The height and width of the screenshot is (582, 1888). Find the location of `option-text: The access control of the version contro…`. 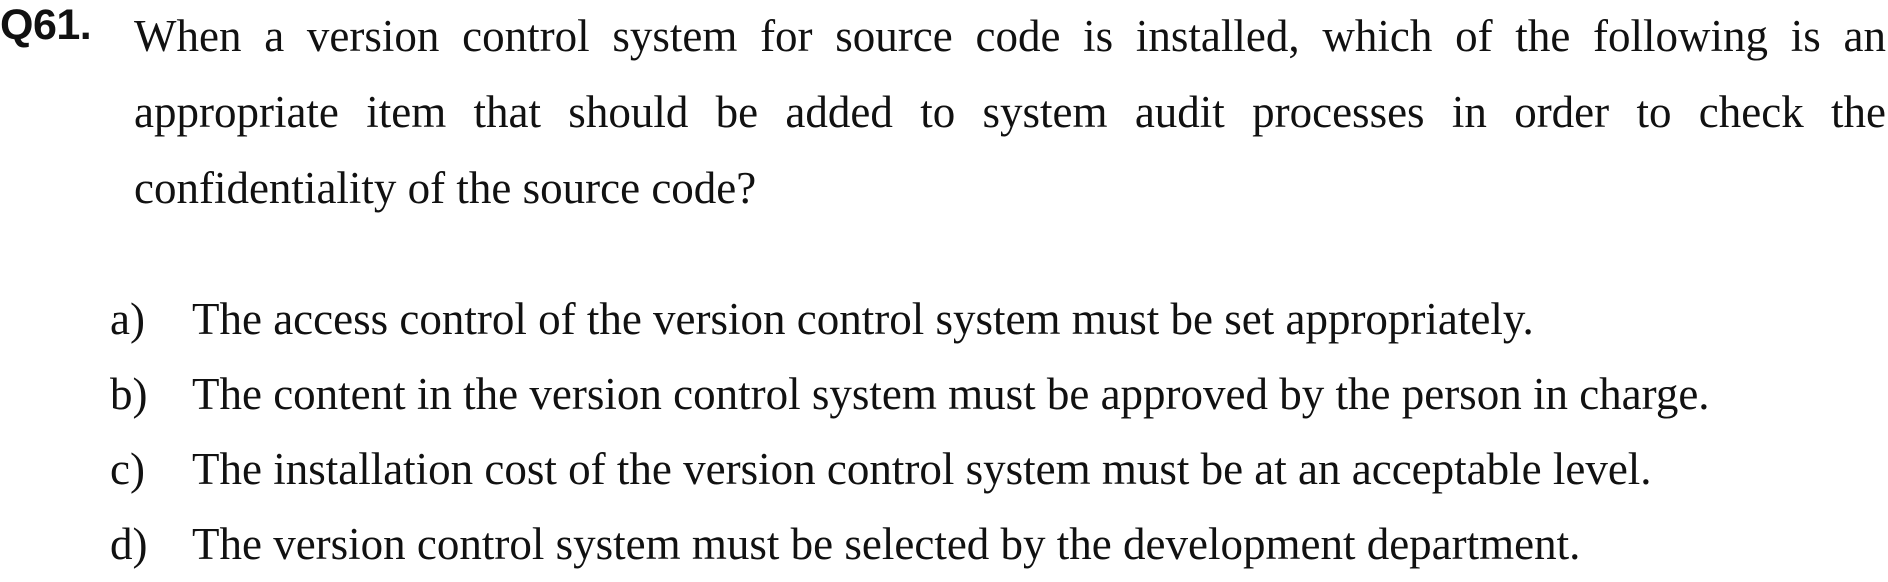

option-text: The access control of the version contro… is located at coordinates (863, 319).